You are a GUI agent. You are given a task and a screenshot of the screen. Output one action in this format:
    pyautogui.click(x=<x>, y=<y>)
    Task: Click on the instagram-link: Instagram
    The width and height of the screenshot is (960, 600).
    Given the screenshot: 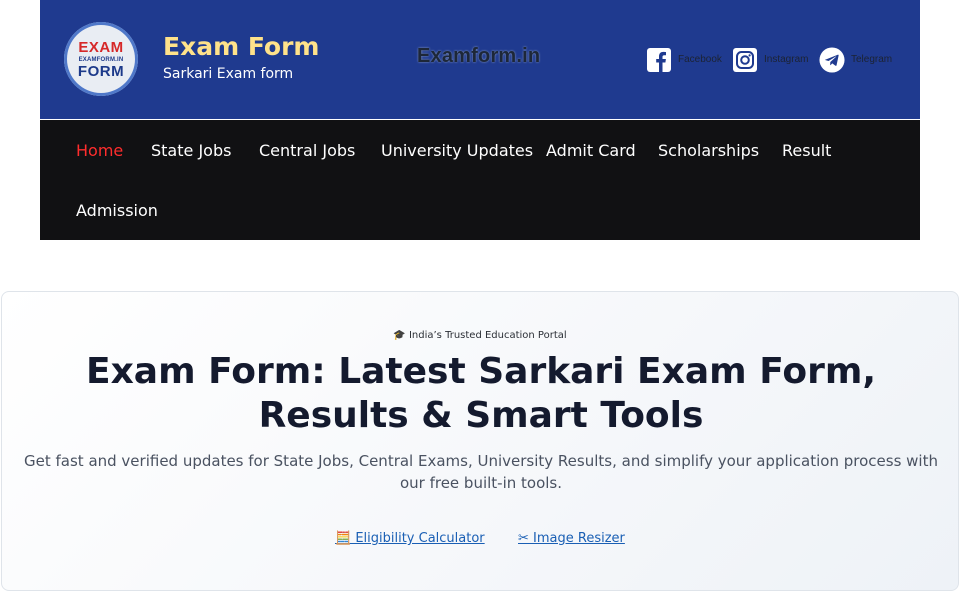 What is the action you would take?
    pyautogui.click(x=770, y=59)
    